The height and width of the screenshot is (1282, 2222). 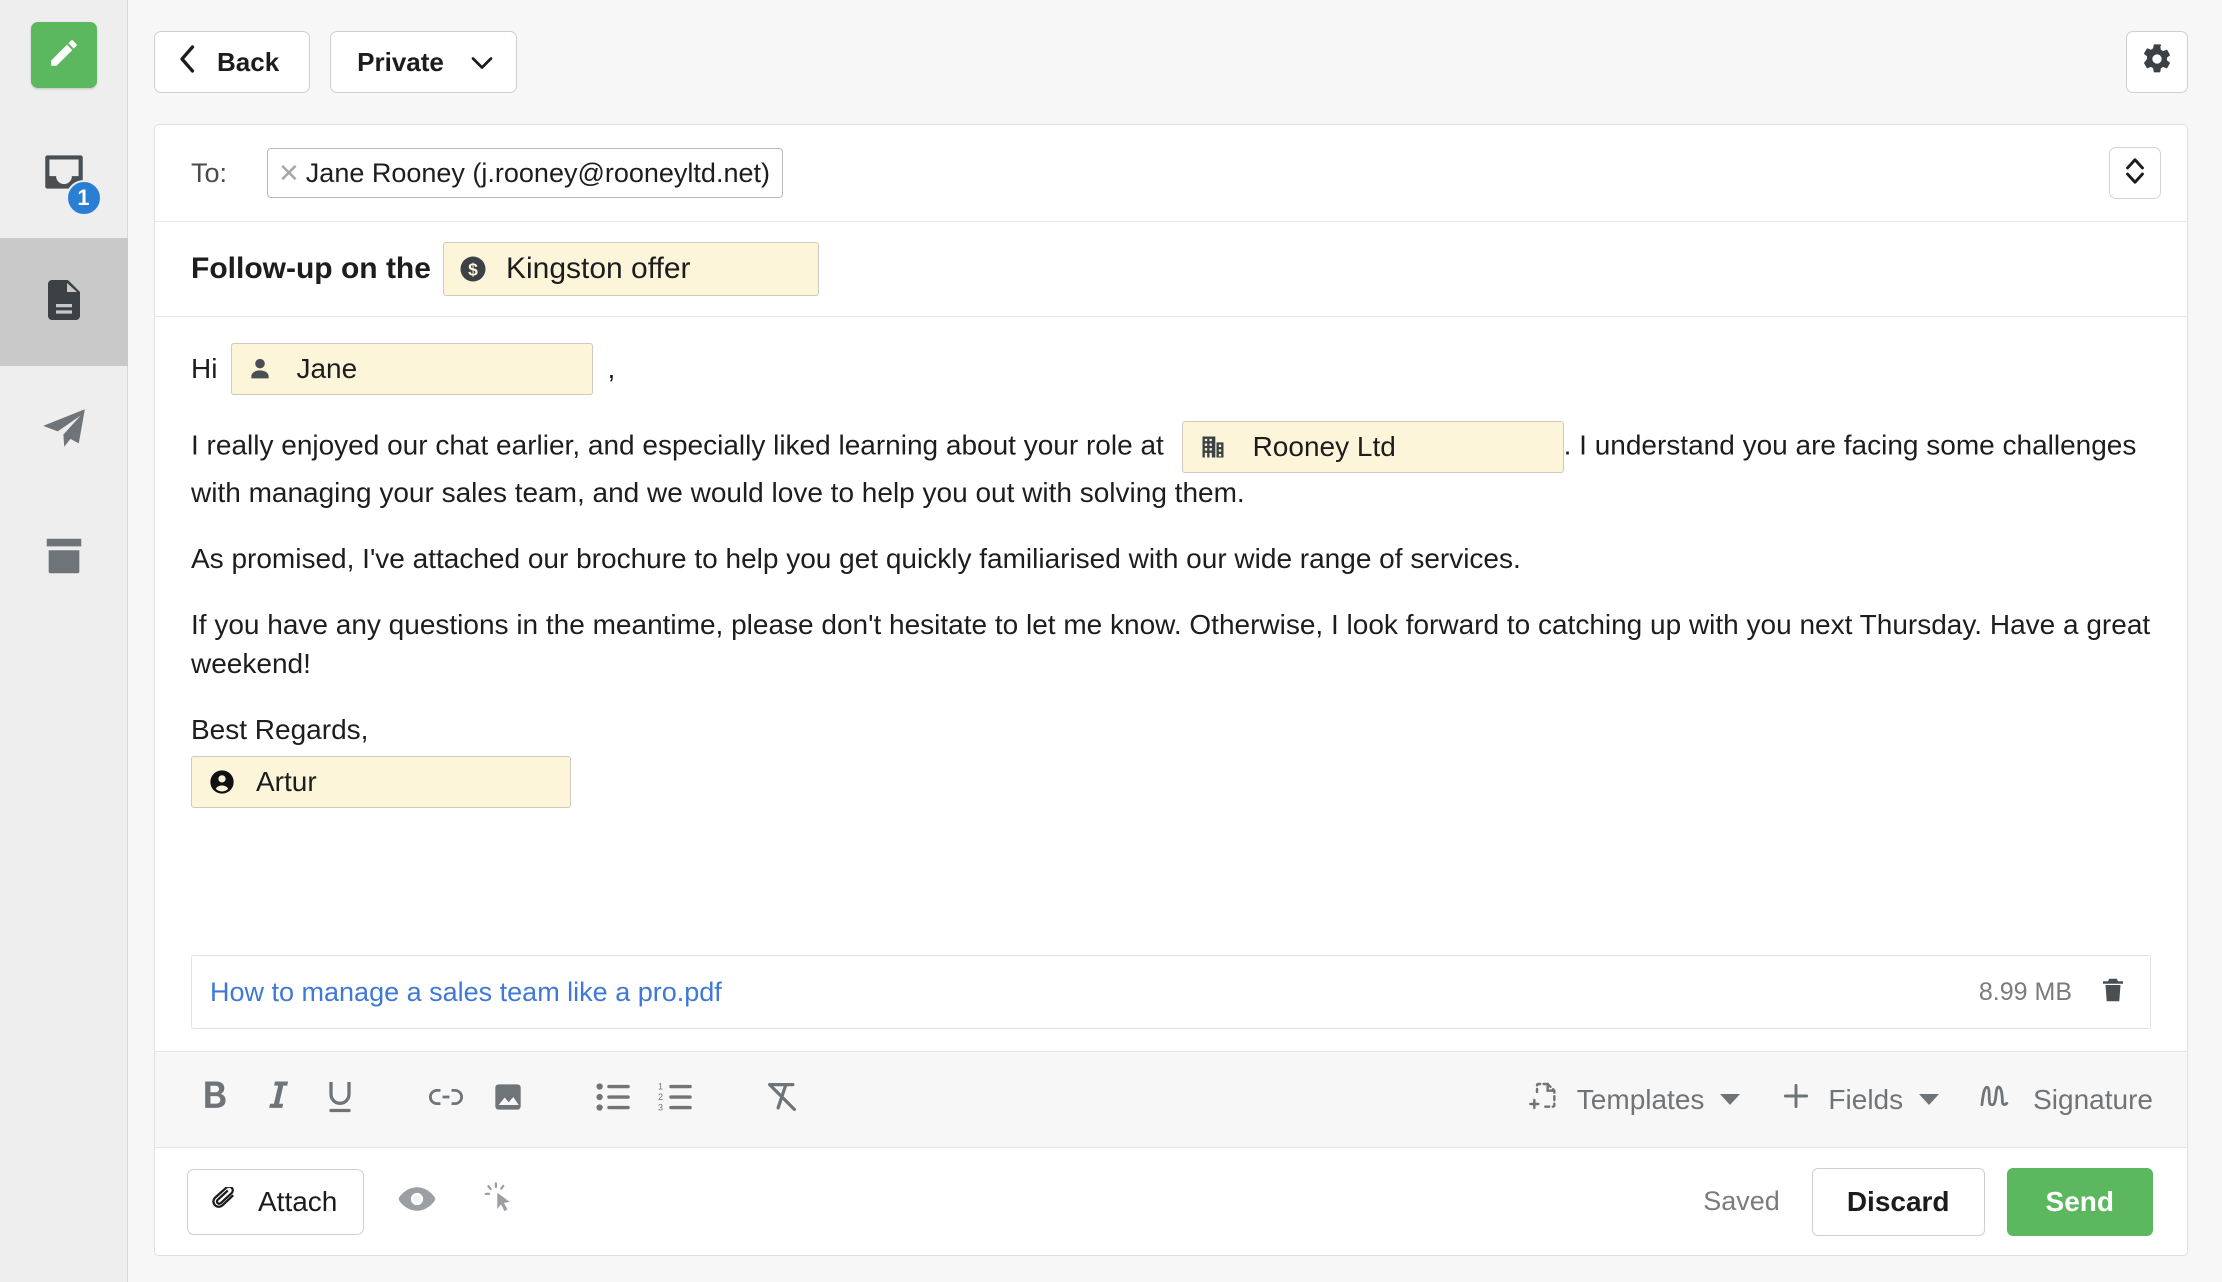 What do you see at coordinates (1171, 759) in the screenshot?
I see `signature-block: Best Regards, Artur` at bounding box center [1171, 759].